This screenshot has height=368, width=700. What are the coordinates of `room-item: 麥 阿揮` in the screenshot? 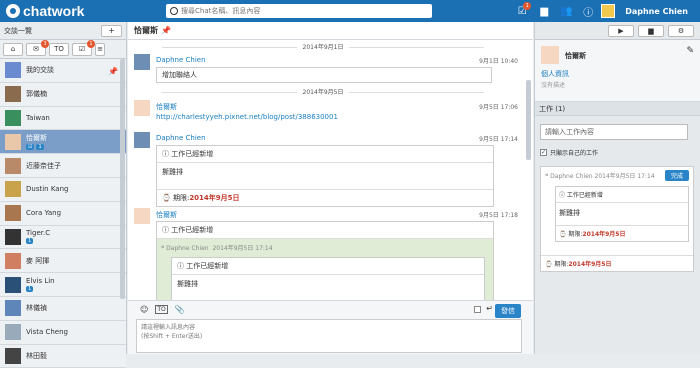 It's located at (63, 261).